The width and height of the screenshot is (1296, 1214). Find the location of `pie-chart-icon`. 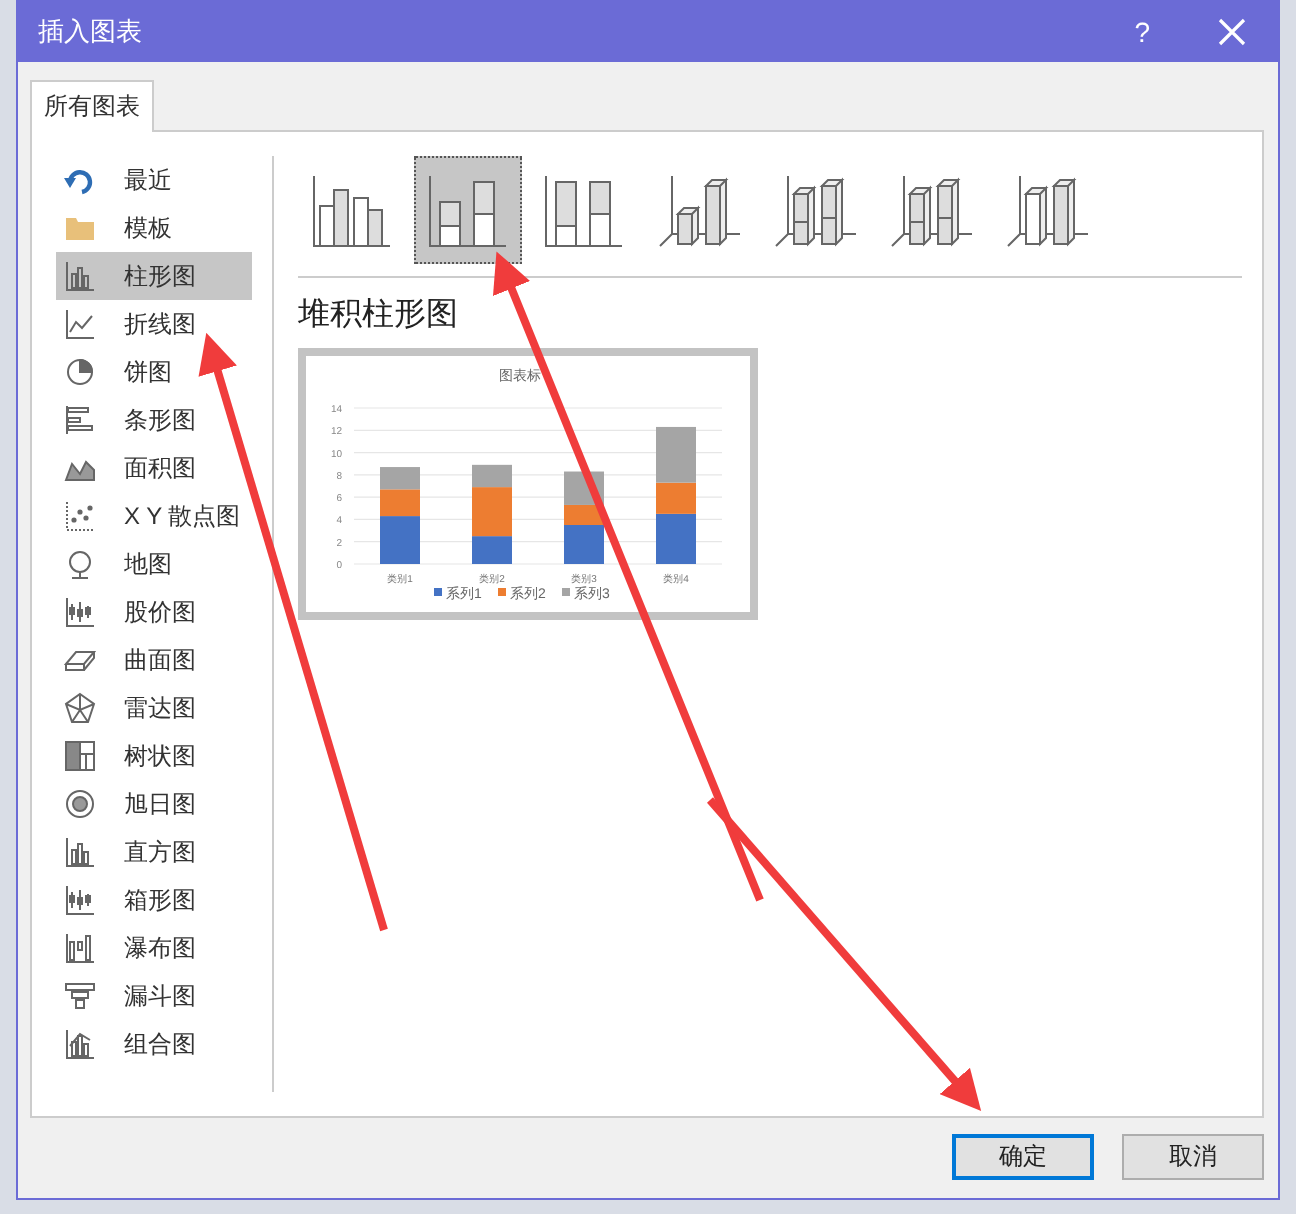

pie-chart-icon is located at coordinates (80, 372).